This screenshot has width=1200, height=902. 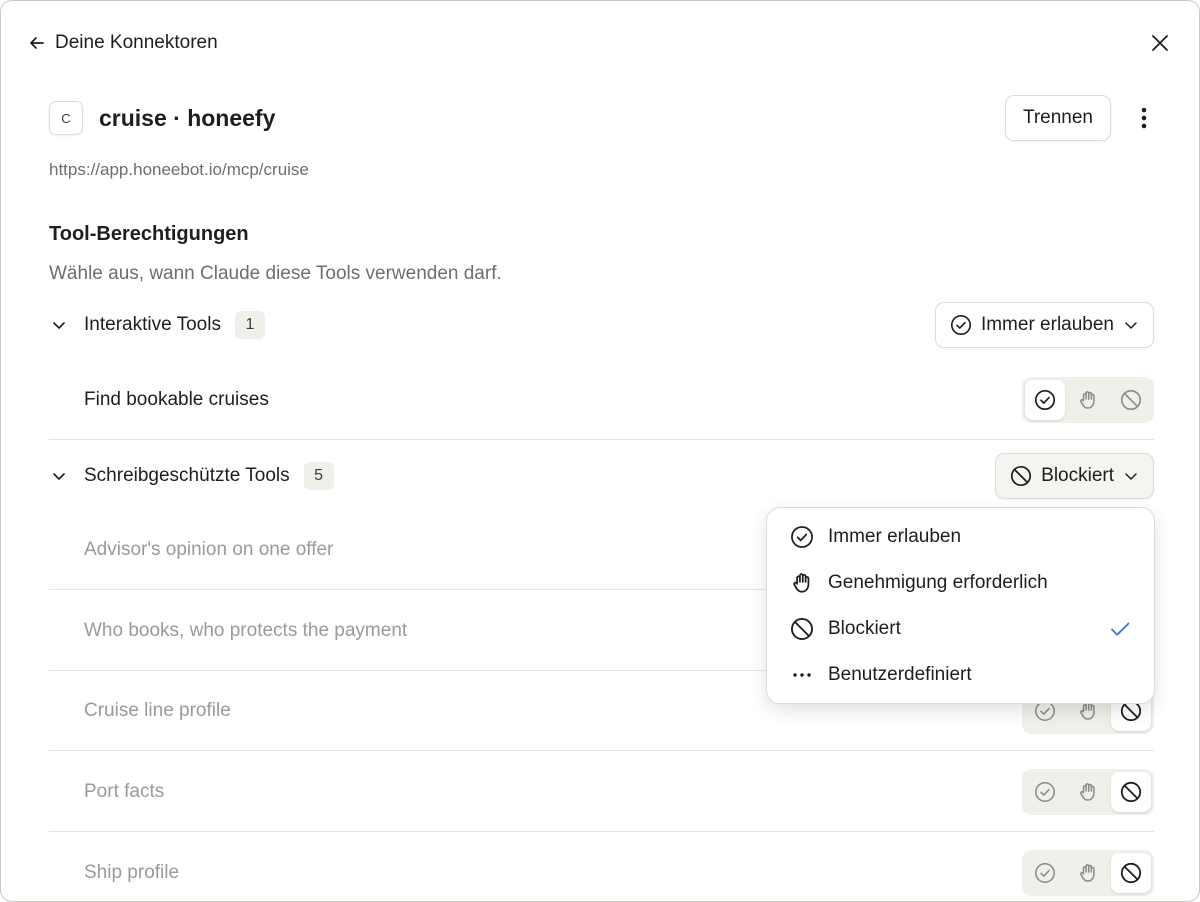 I want to click on tool-name: Port facts, so click(x=124, y=791).